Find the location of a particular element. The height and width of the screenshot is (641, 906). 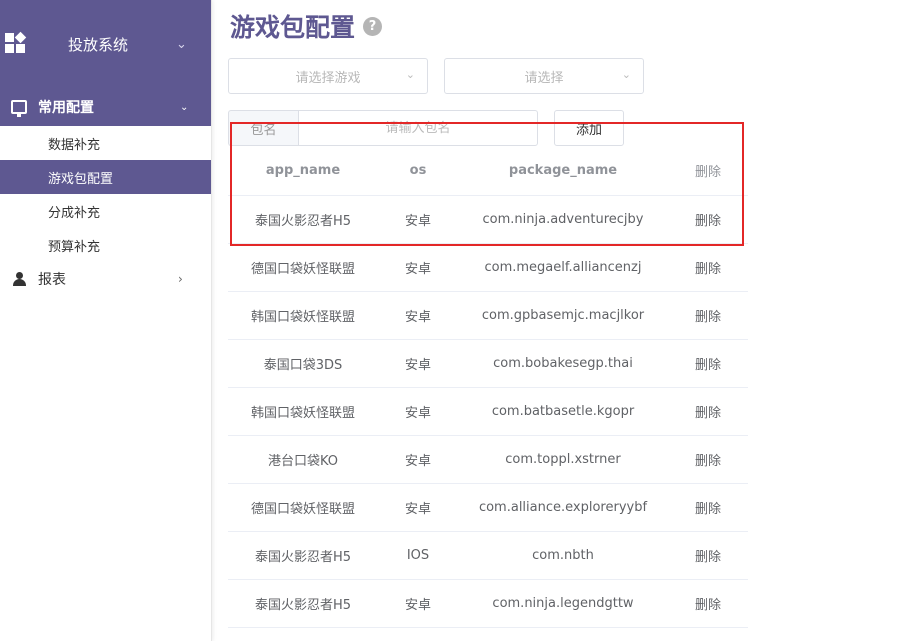

table-row: 泰国火影忍者H5 安卓 com.ninja.legendgttw 删除 is located at coordinates (488, 603).